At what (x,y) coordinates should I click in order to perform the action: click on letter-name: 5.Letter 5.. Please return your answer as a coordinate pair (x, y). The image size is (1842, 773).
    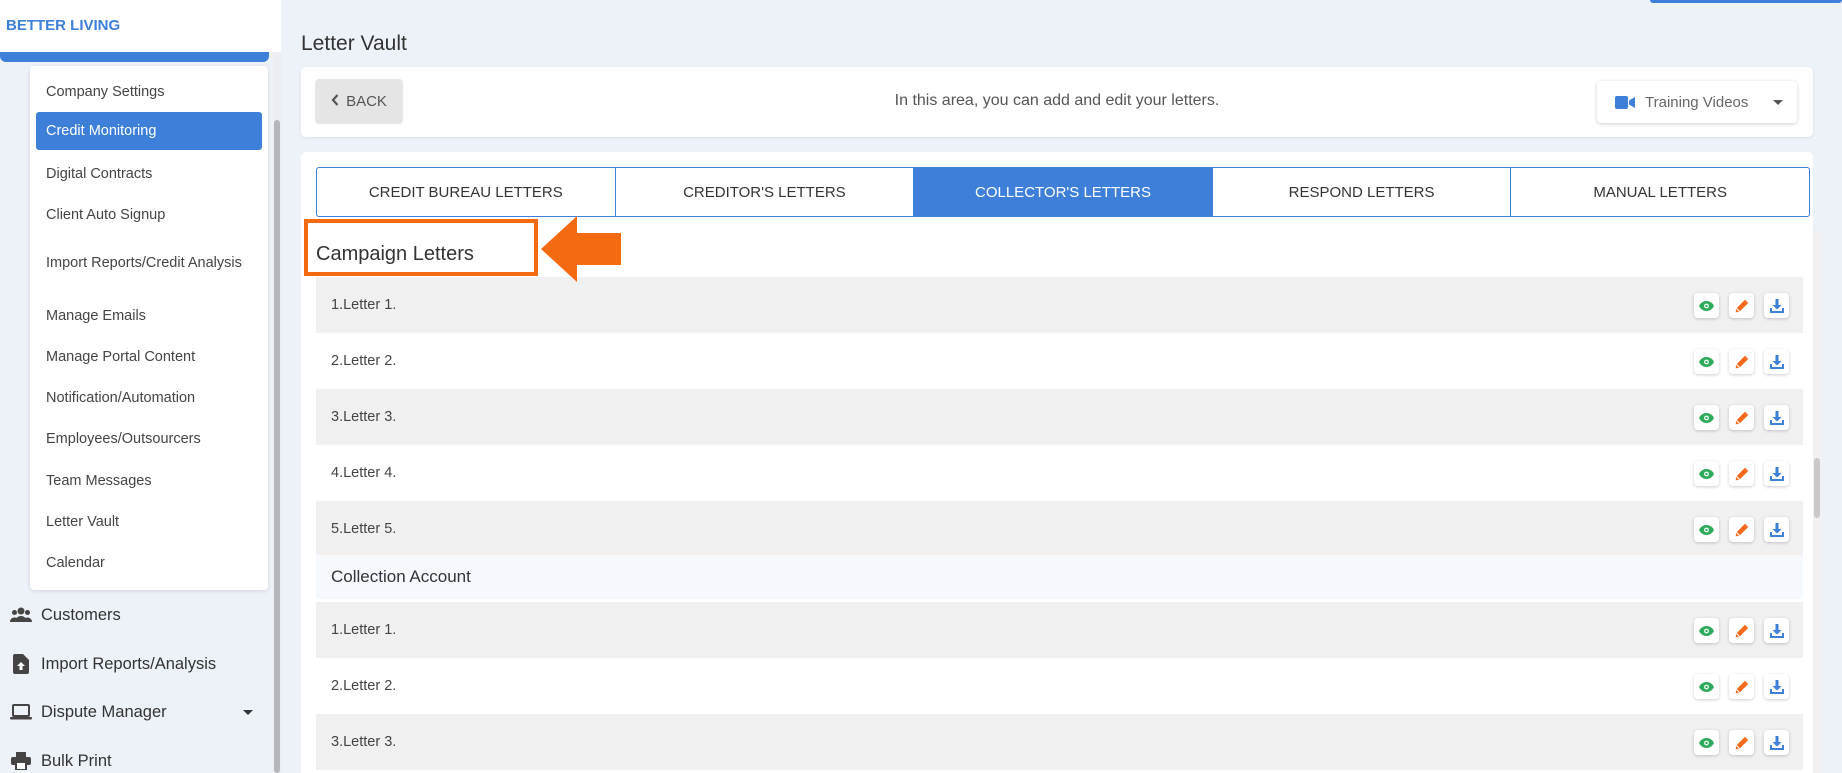
    Looking at the image, I should click on (364, 529).